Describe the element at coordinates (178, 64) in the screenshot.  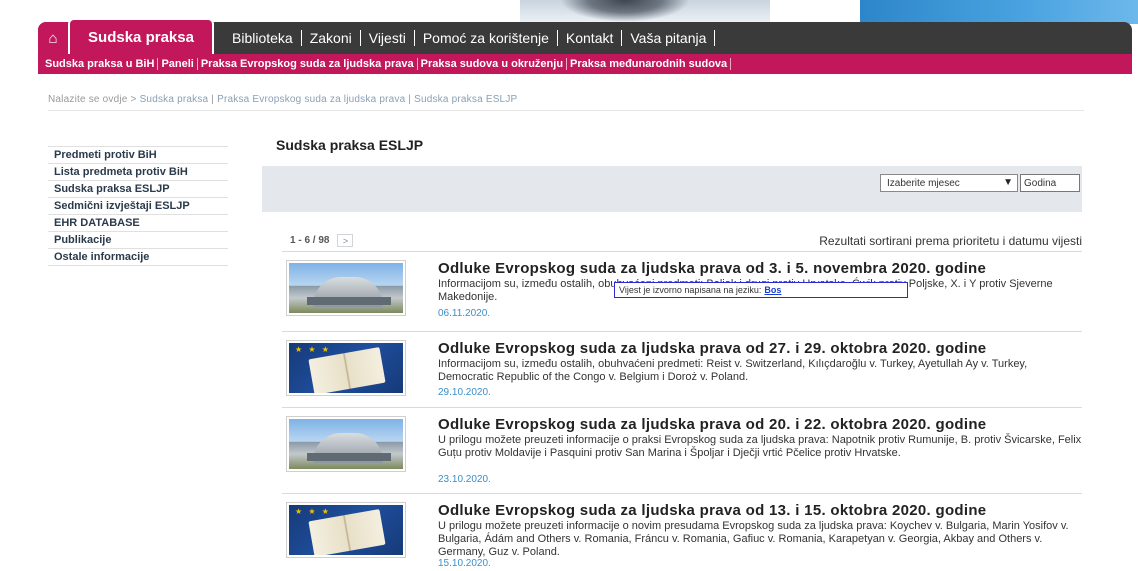
I see `subnav-item-paneli: Paneli` at that location.